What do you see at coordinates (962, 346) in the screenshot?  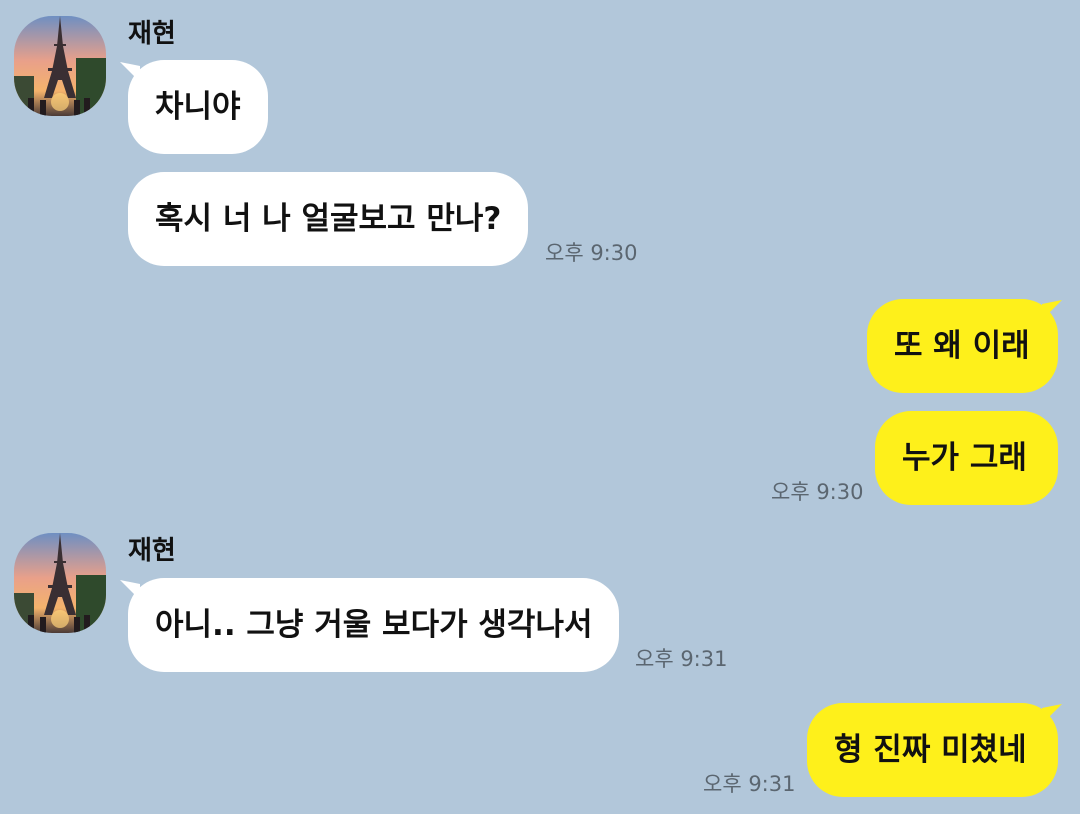 I see `outgoing-message-bubble: 또 왜 이래` at bounding box center [962, 346].